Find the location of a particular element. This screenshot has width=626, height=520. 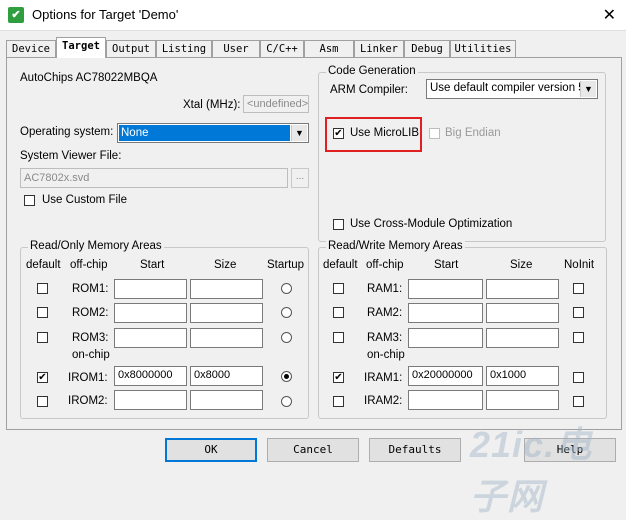

use-microlib-checkbox: ✔ is located at coordinates (338, 133).